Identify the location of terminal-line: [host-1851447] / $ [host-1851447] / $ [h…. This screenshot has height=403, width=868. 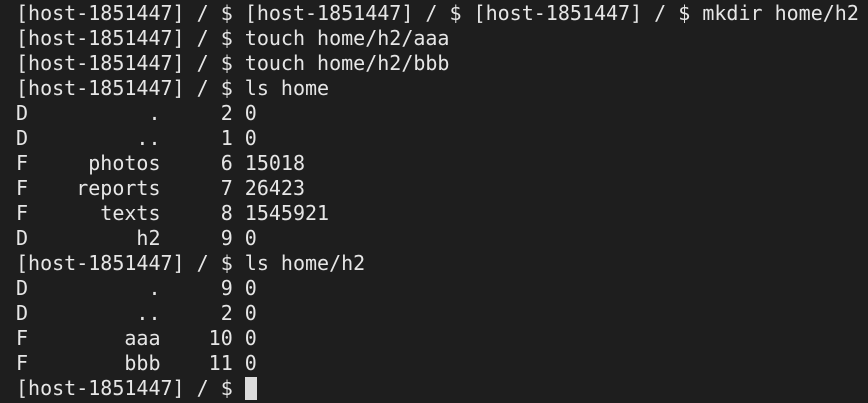
(437, 13).